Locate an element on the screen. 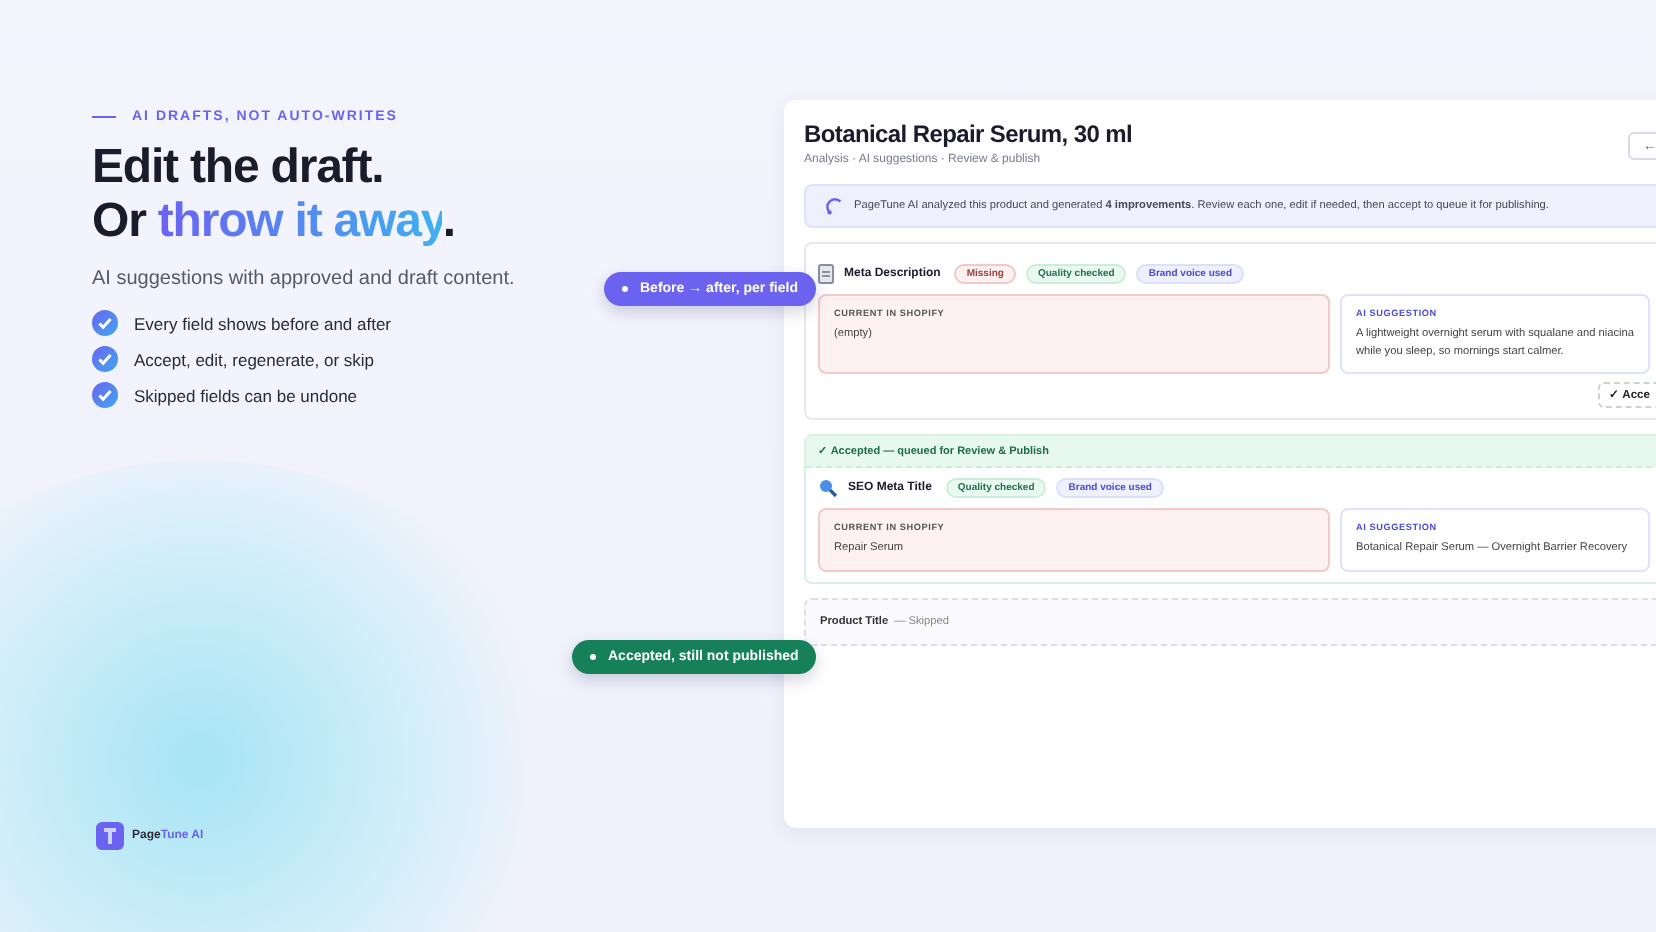  search-icon is located at coordinates (828, 488).